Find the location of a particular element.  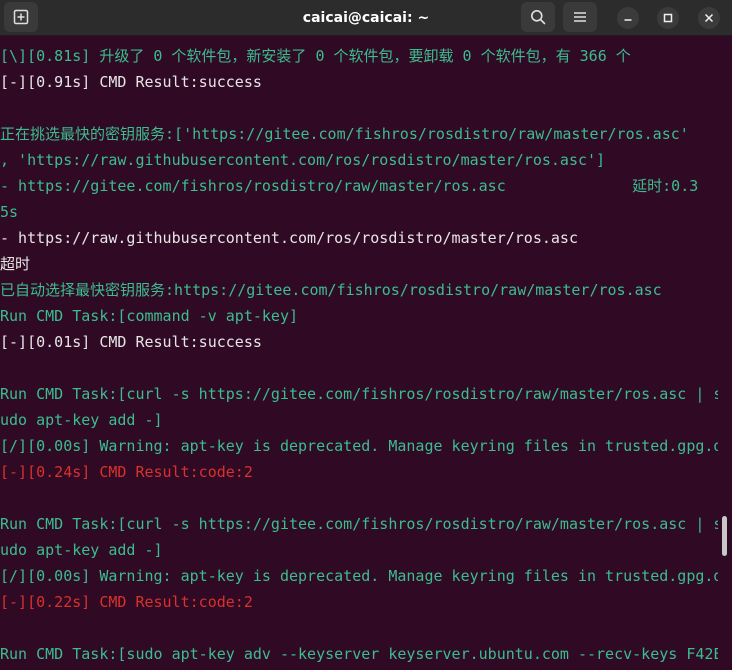

terminal-line: [-][0.24s] CMD Result:code:2 is located at coordinates (126, 472).